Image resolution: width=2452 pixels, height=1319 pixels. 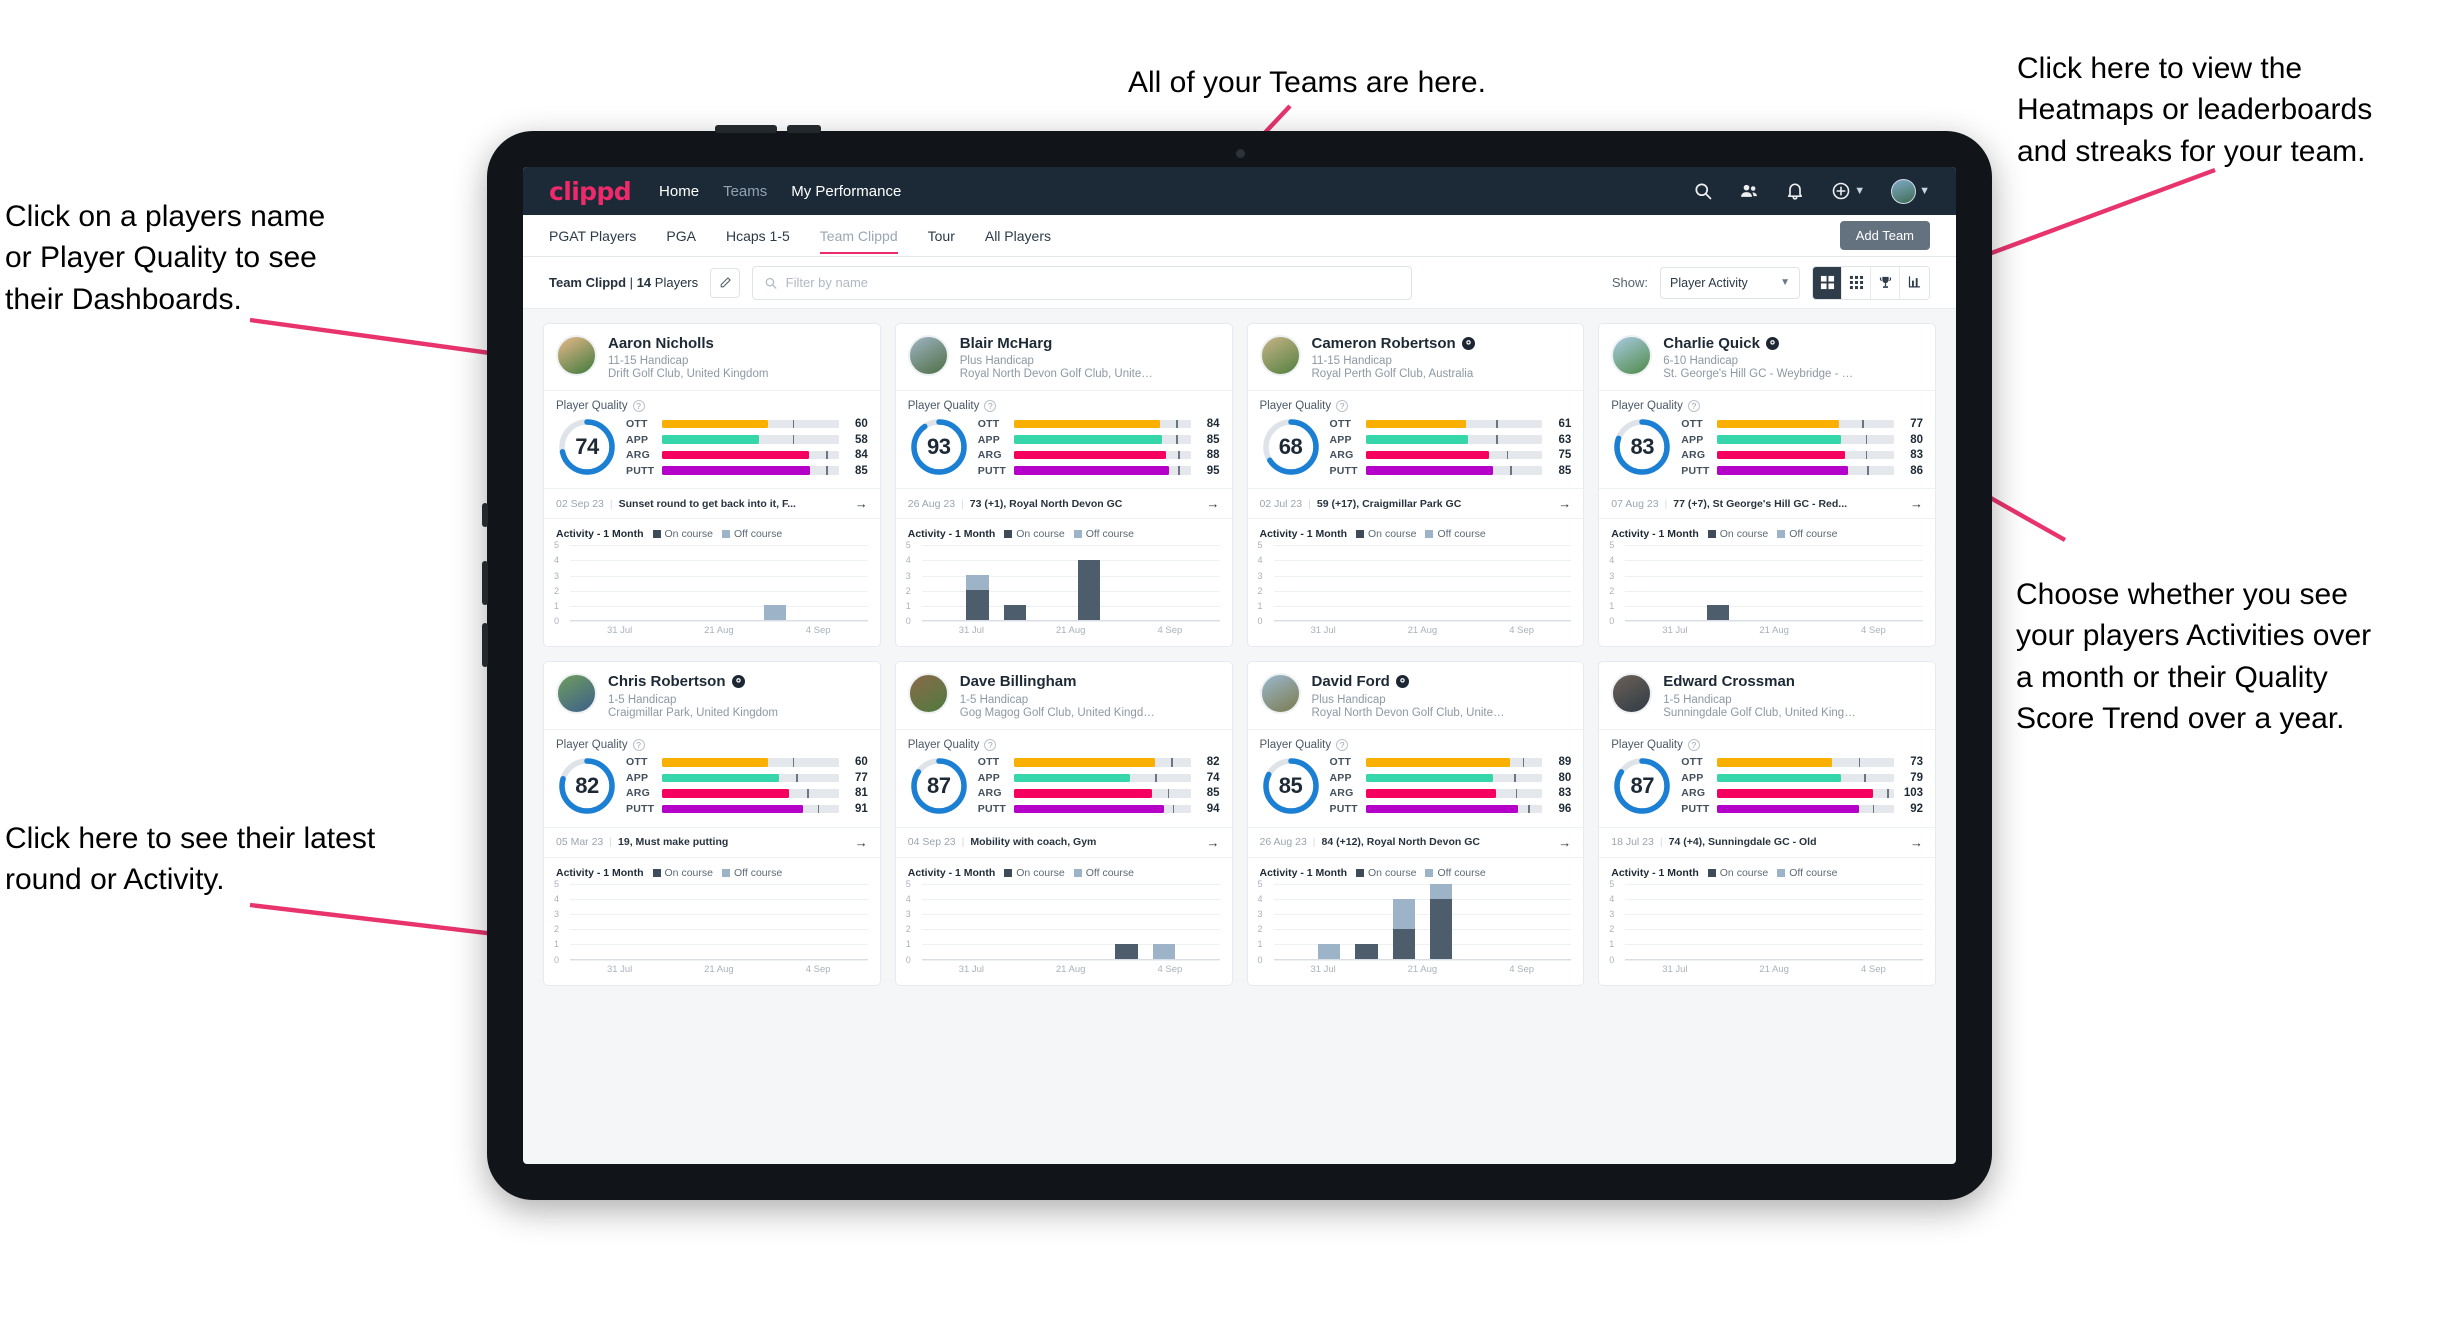 What do you see at coordinates (1802, 778) in the screenshot?
I see `metric-row: APP 79` at bounding box center [1802, 778].